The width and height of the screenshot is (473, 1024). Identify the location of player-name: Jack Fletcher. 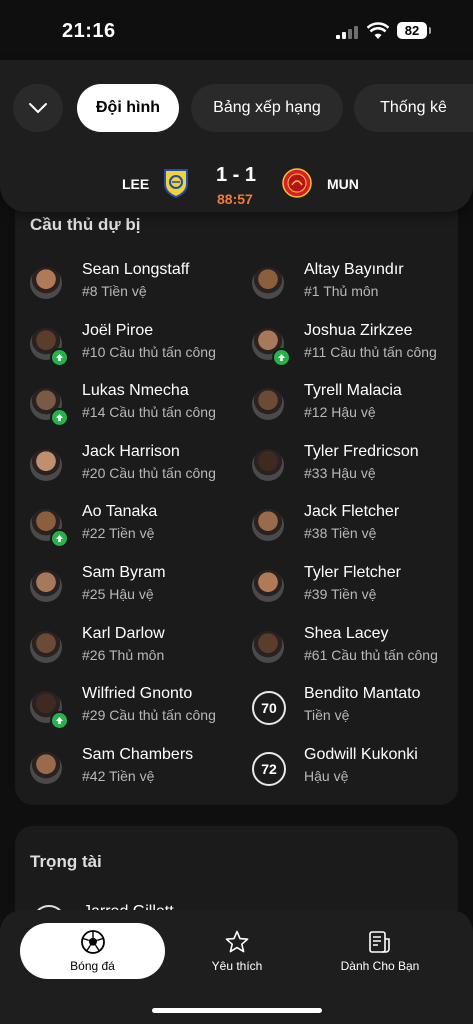
(352, 511).